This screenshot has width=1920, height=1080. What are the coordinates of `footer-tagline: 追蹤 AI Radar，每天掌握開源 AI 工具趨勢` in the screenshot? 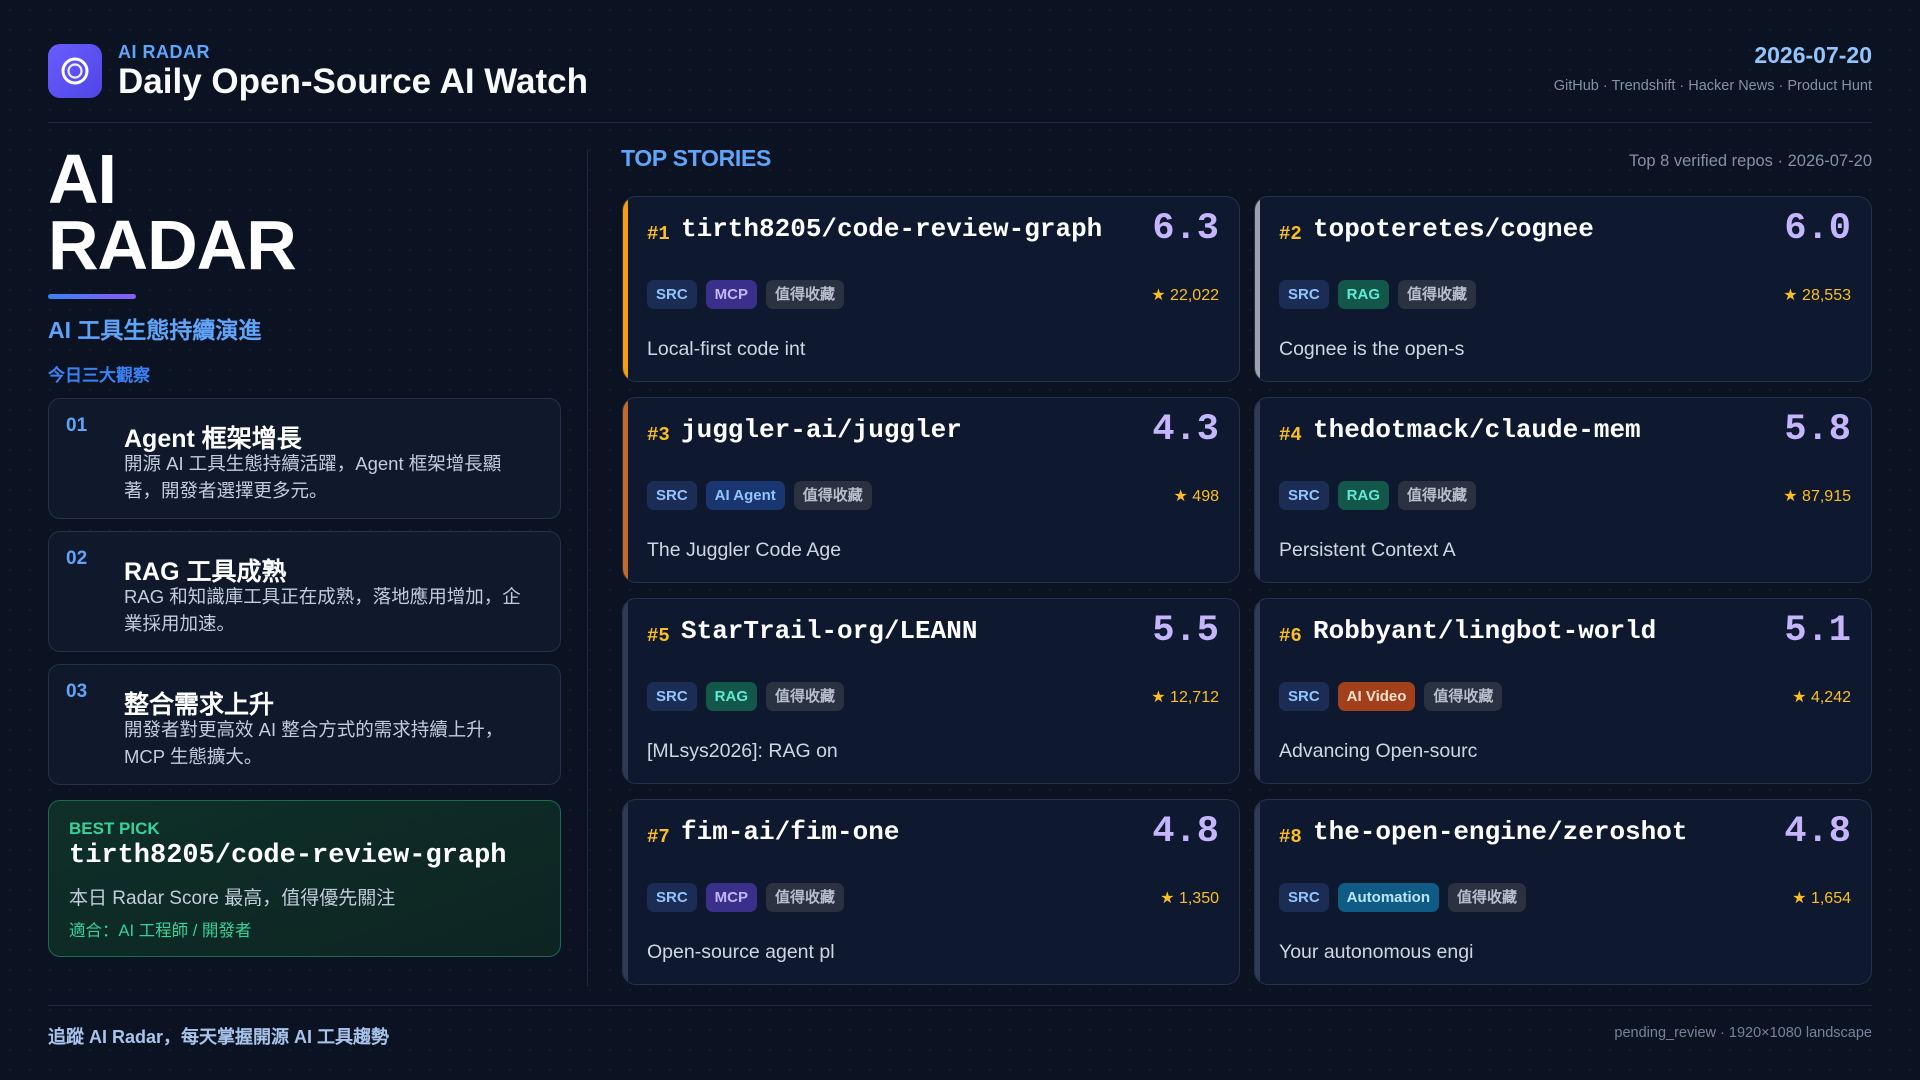 It's located at (219, 1037).